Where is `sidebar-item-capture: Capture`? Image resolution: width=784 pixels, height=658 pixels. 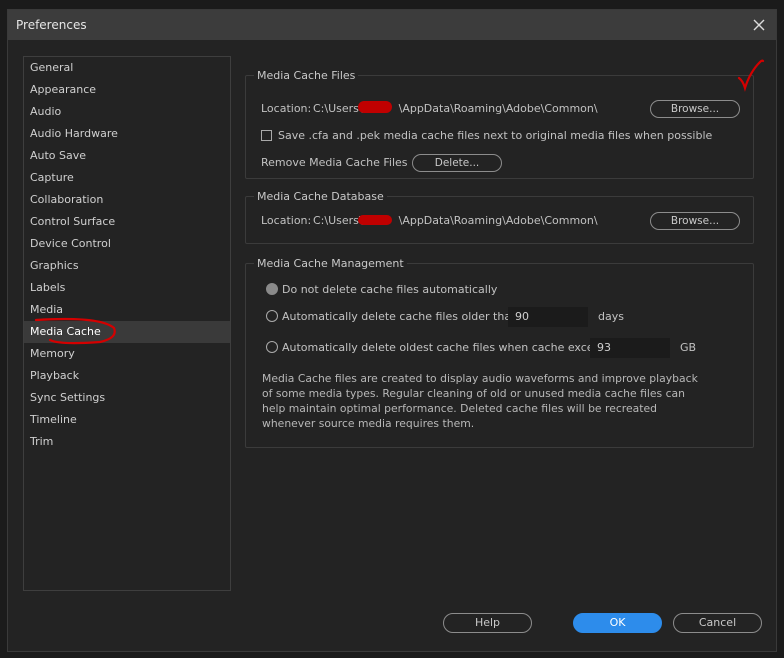
sidebar-item-capture: Capture is located at coordinates (127, 178).